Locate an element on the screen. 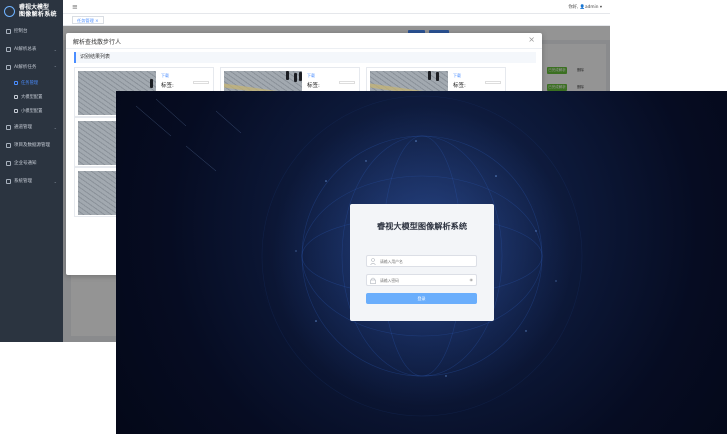 The height and width of the screenshot is (434, 727). username-input is located at coordinates (425, 261).